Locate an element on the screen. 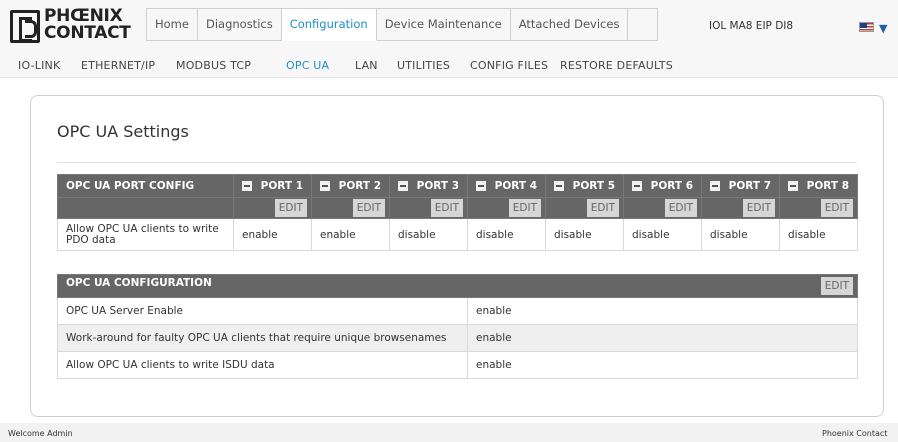 This screenshot has height=442, width=898. port-7-header: PORT 7 is located at coordinates (740, 186).